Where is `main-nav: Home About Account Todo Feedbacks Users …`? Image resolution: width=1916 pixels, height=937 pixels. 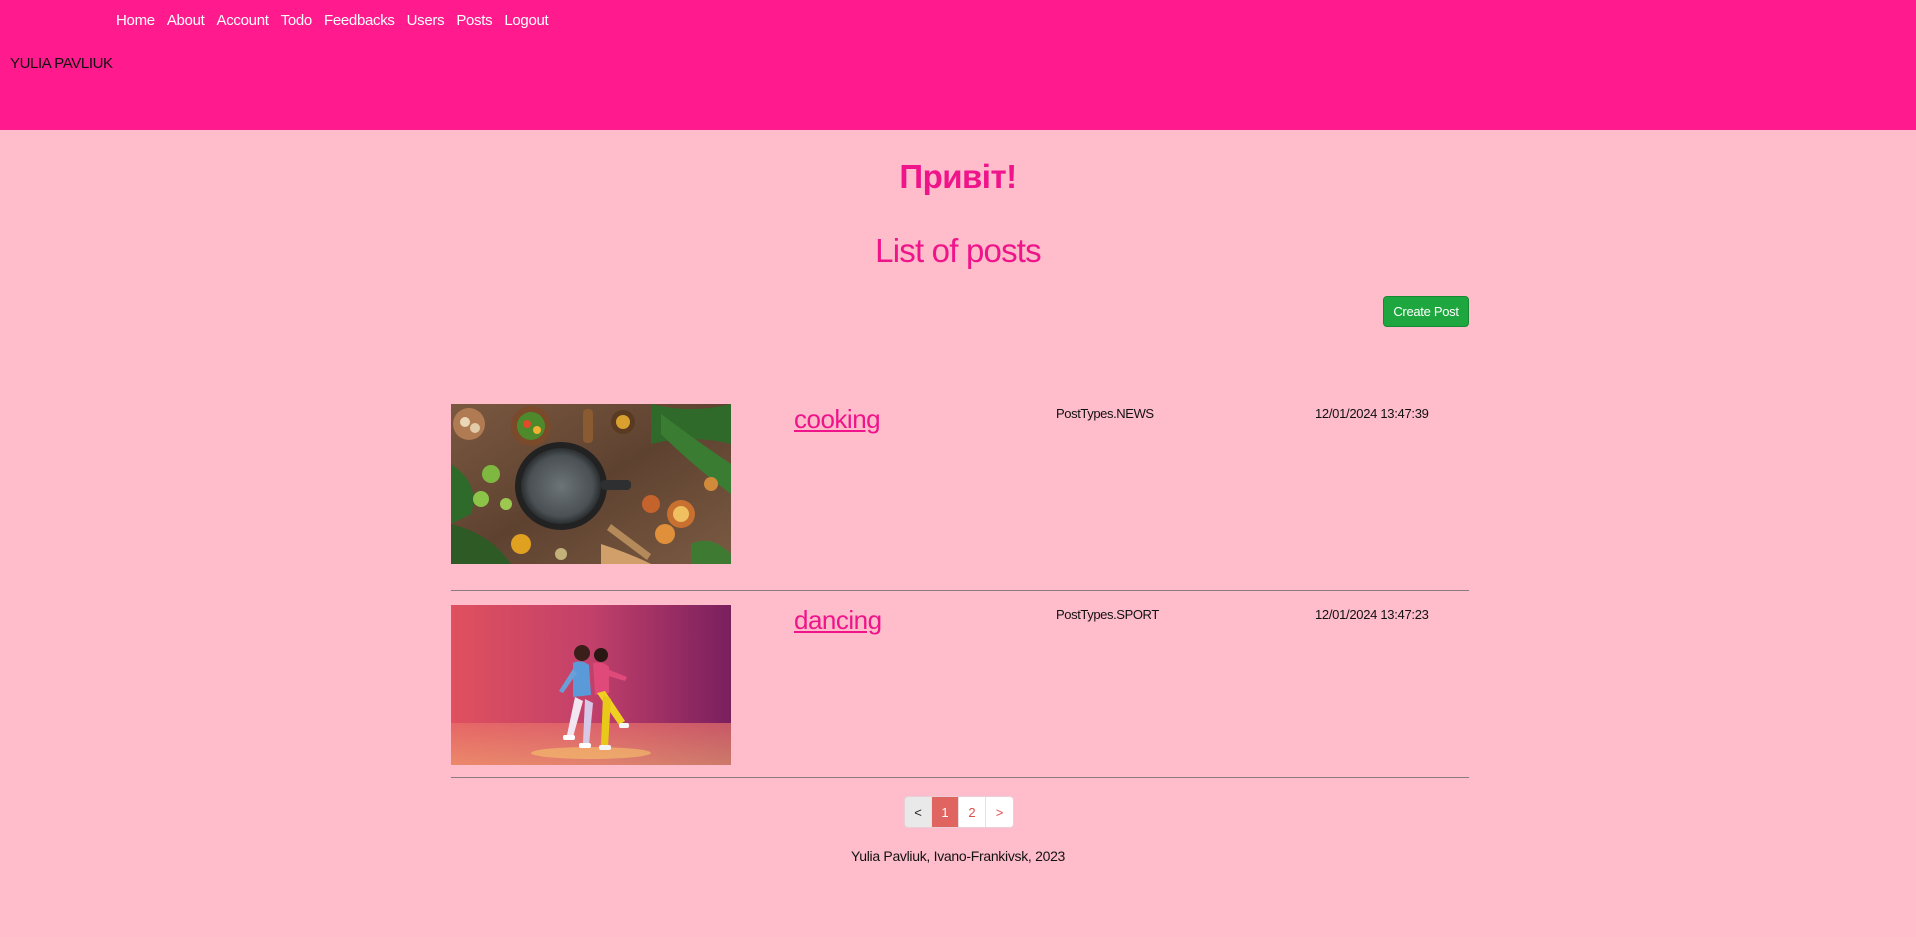 main-nav: Home About Account Todo Feedbacks Users … is located at coordinates (338, 21).